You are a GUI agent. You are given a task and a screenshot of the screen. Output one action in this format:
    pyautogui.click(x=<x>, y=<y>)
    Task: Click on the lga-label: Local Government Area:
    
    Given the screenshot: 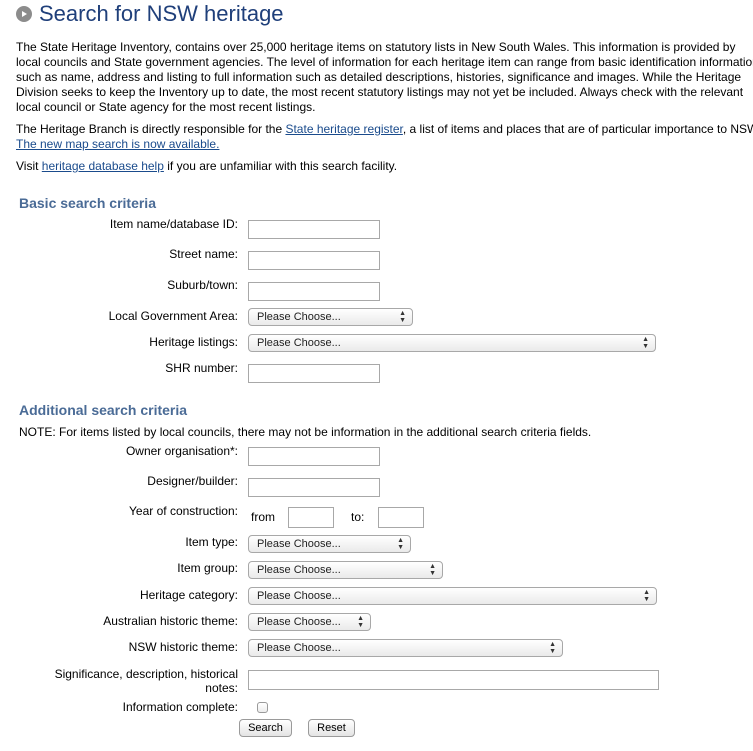 What is the action you would take?
    pyautogui.click(x=173, y=316)
    